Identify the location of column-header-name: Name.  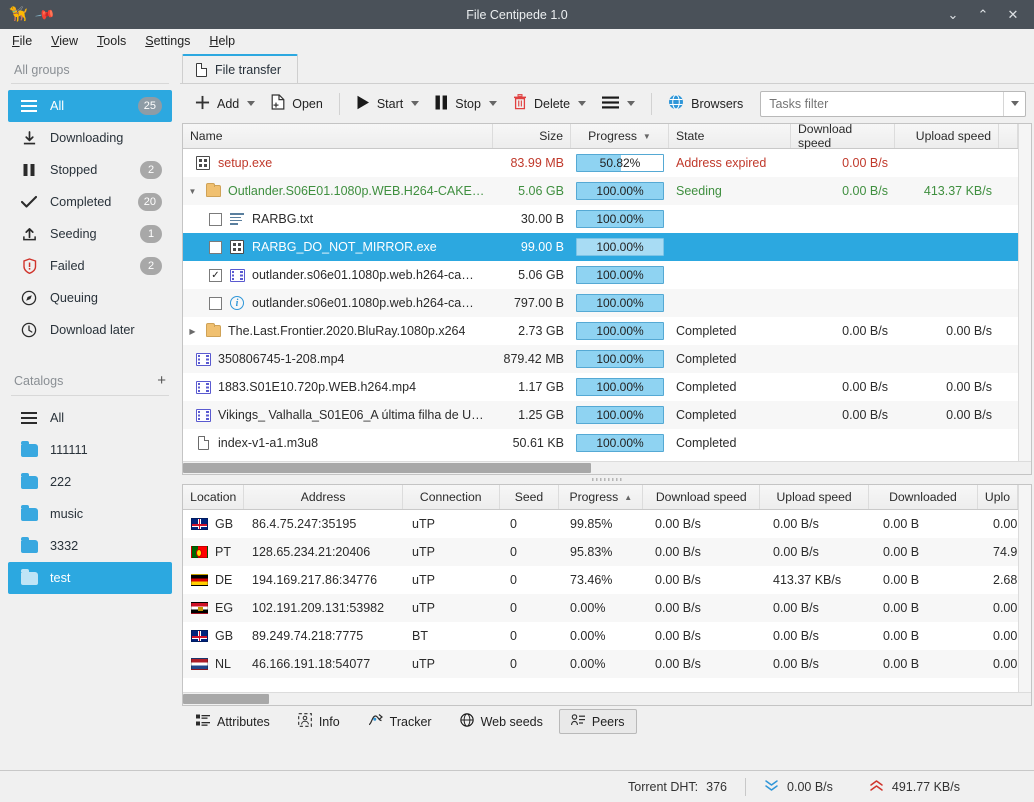
(338, 136).